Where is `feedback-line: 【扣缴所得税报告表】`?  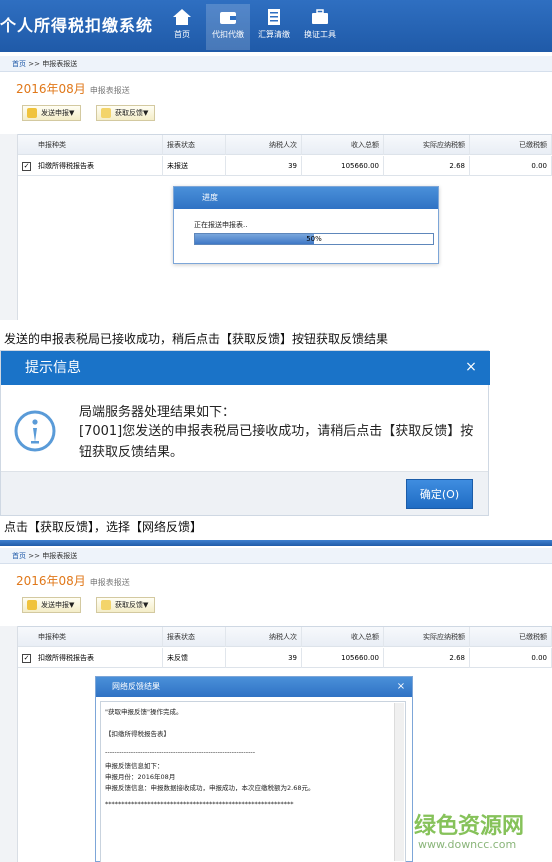
feedback-line: 【扣缴所得税报告表】 is located at coordinates (137, 734).